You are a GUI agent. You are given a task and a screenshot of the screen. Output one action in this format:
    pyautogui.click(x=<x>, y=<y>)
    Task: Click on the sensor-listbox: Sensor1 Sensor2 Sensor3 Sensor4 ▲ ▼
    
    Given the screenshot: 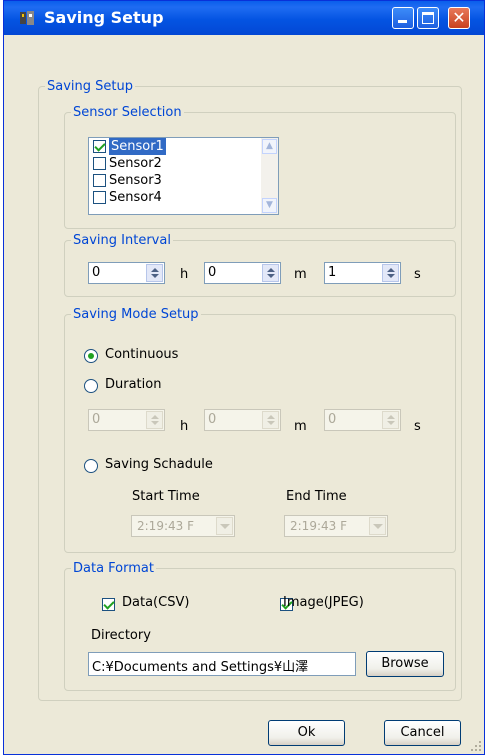 What is the action you would take?
    pyautogui.click(x=183, y=176)
    